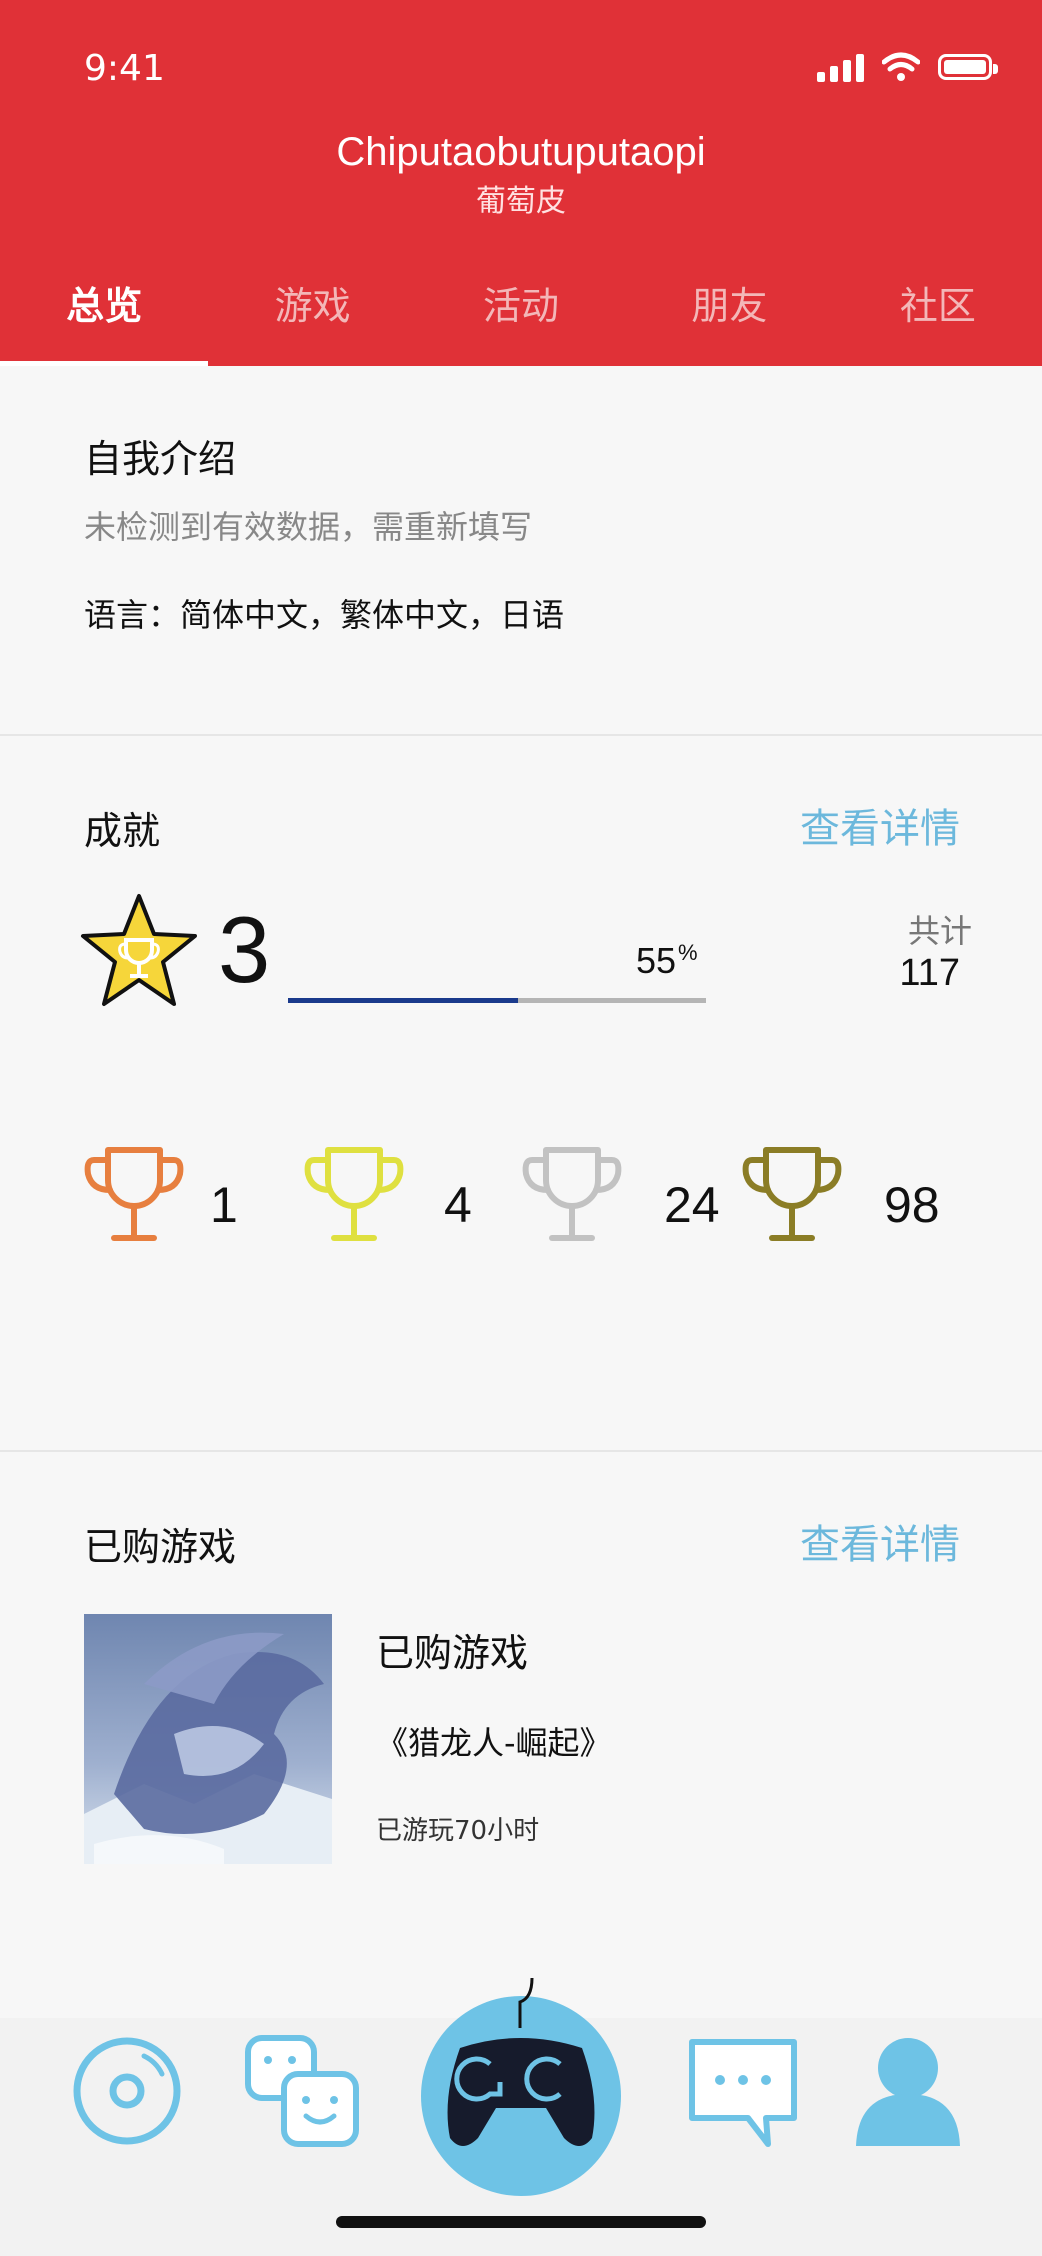  Describe the element at coordinates (312, 318) in the screenshot. I see `tab-games: 游戏` at that location.